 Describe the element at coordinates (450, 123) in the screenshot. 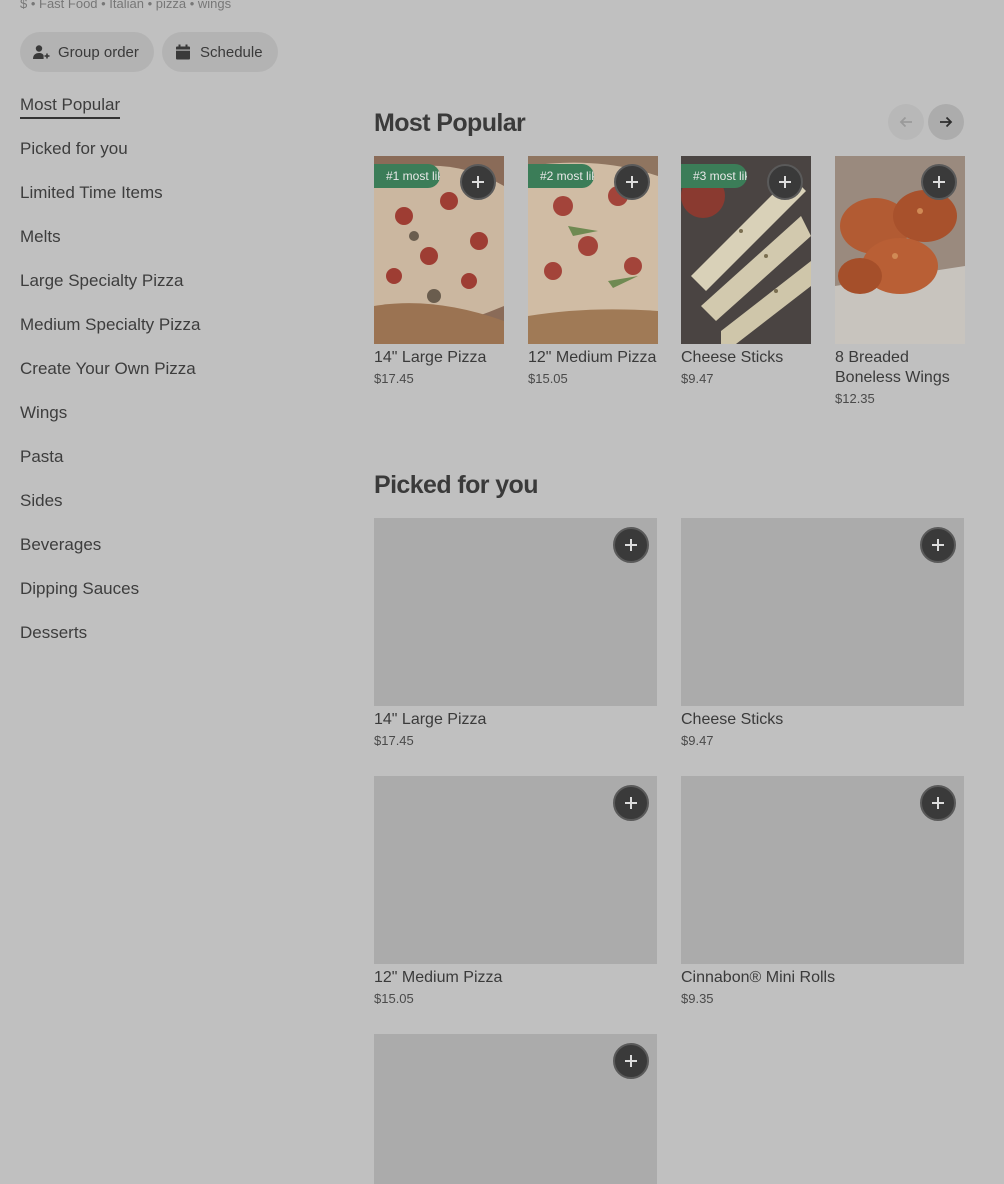

I see `most-popular-title: Most Popular` at that location.